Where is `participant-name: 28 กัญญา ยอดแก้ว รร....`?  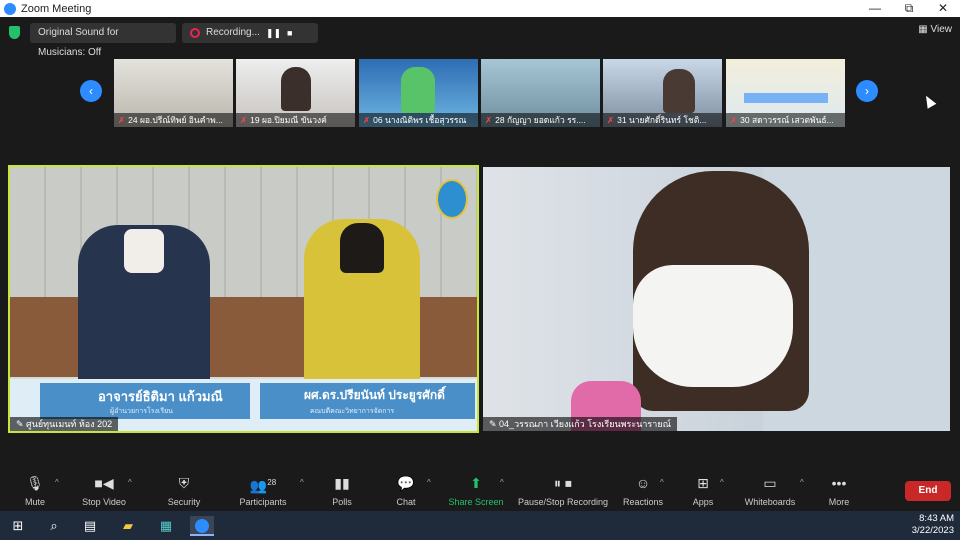 participant-name: 28 กัญญา ยอดแก้ว รร.... is located at coordinates (540, 120).